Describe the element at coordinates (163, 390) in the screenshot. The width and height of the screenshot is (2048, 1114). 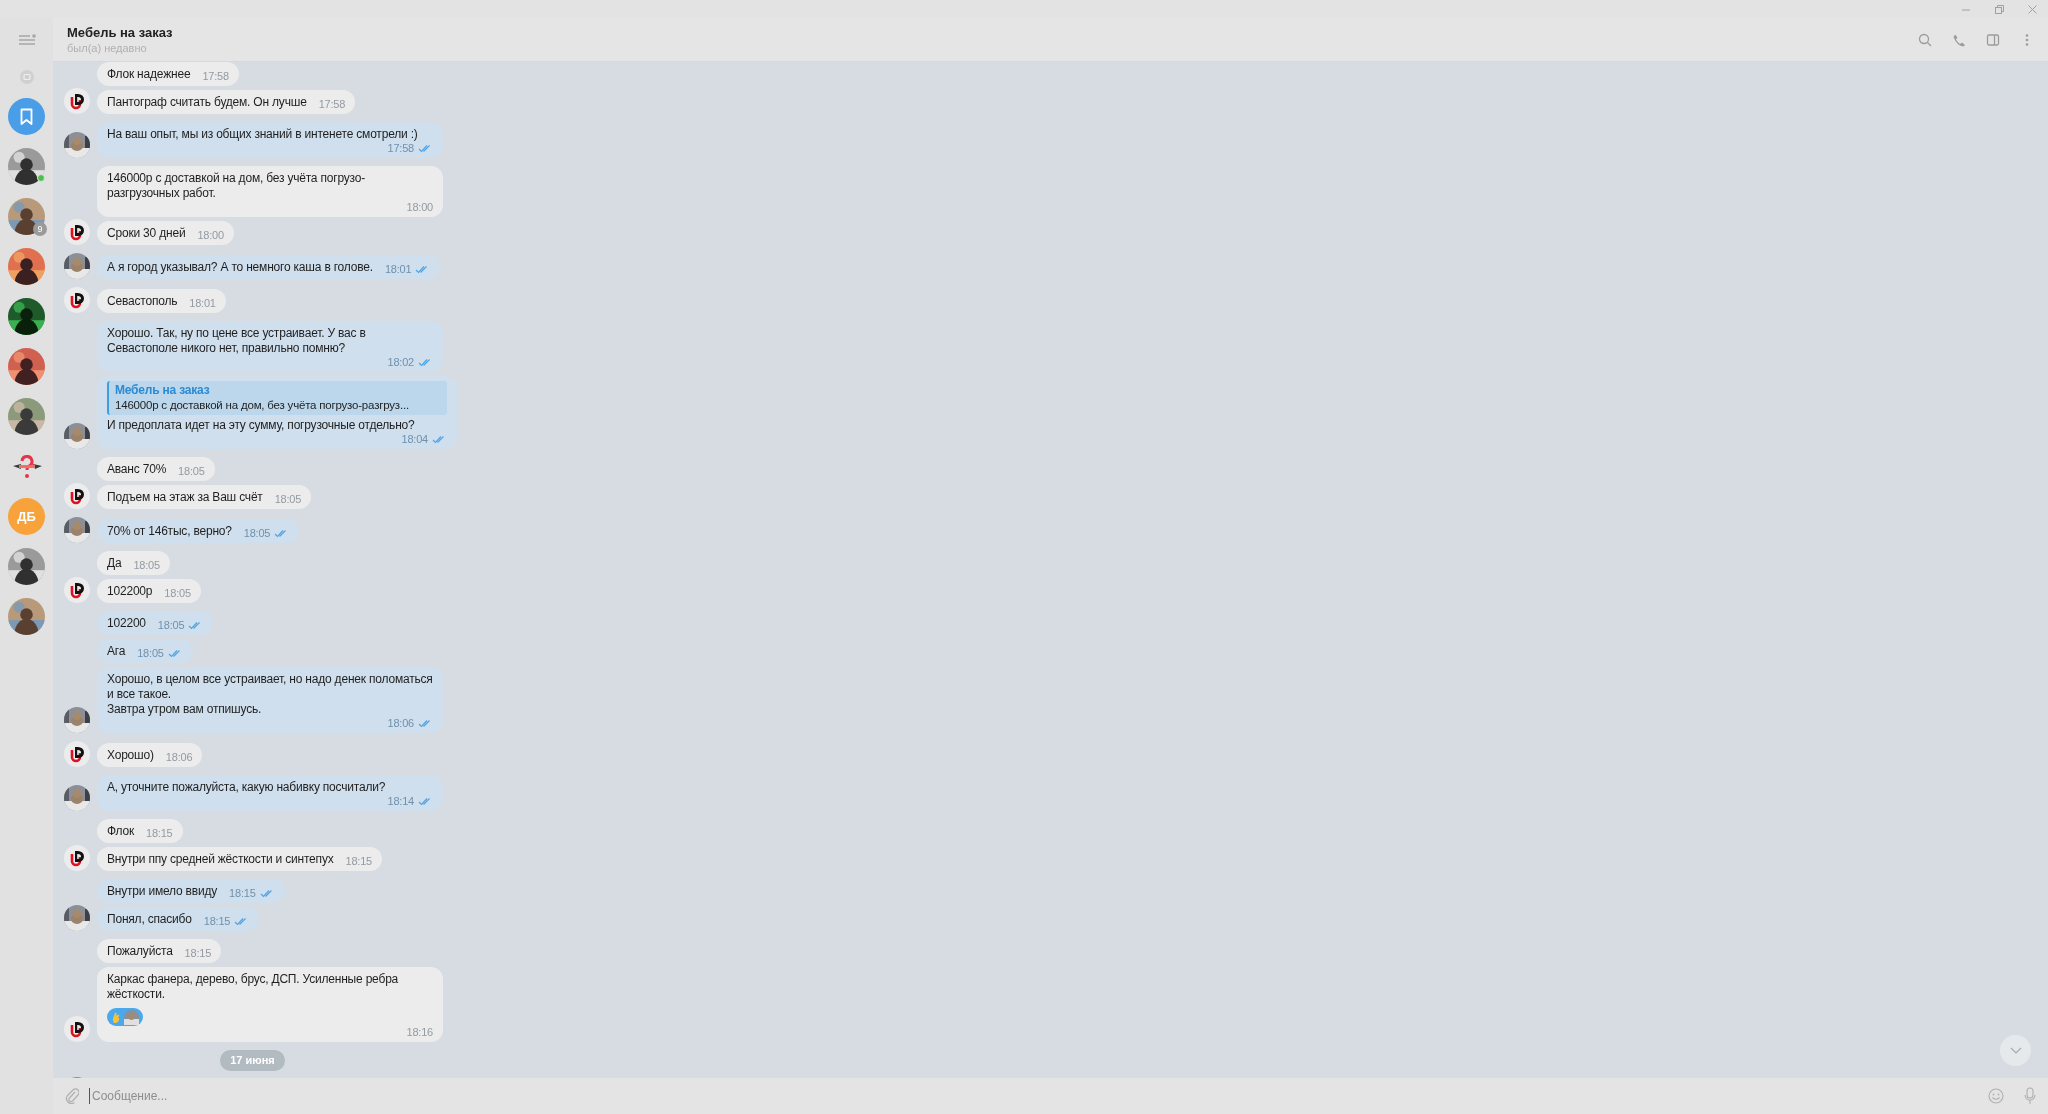
I see `reply-sender: Мебель на заказ` at that location.